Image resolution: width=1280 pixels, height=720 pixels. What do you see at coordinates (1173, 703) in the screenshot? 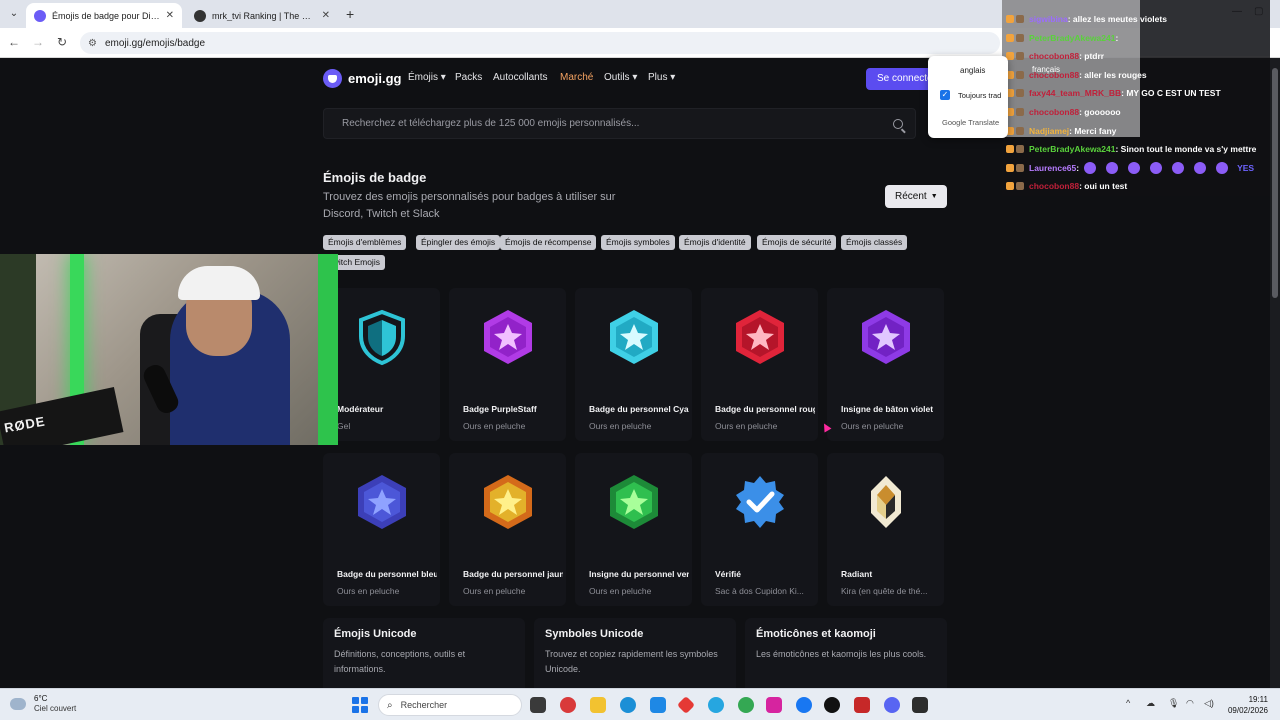
I see `mic-tray-icon: 🎙` at bounding box center [1173, 703].